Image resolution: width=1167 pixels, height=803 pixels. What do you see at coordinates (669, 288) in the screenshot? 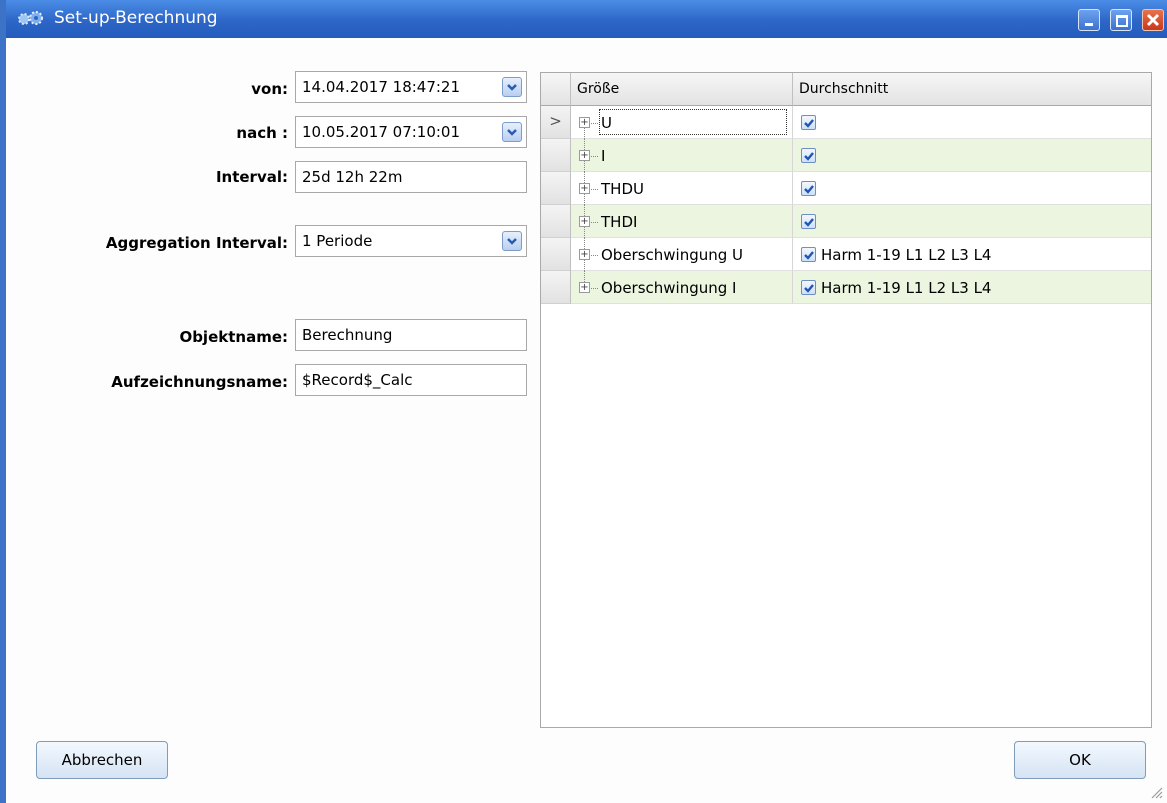
I see `quantity-name: Oberschwingung I` at bounding box center [669, 288].